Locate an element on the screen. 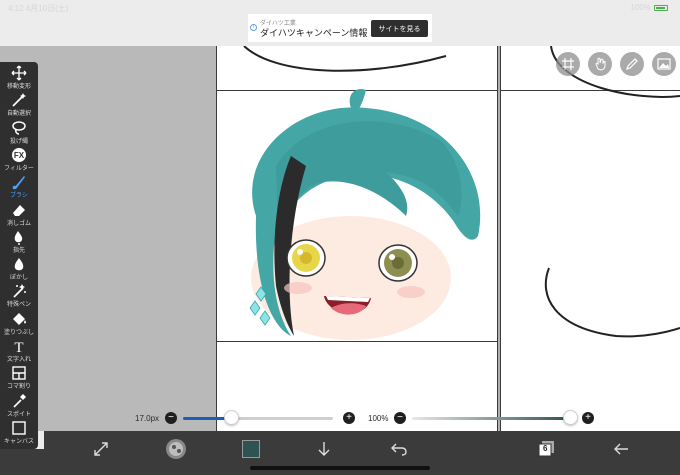 The width and height of the screenshot is (680, 475). image-button is located at coordinates (664, 64).